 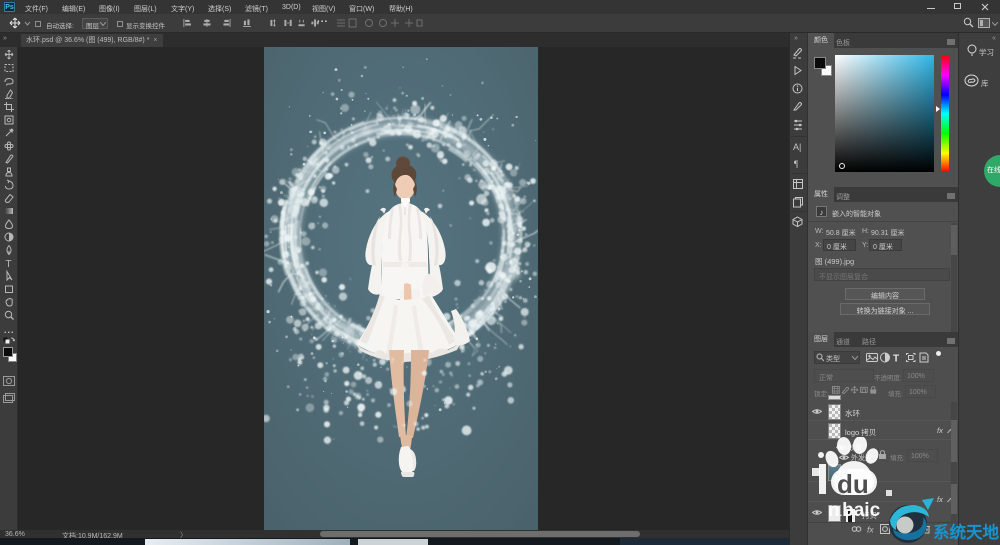 What do you see at coordinates (797, 147) in the screenshot?
I see `svg-text: A|` at bounding box center [797, 147].